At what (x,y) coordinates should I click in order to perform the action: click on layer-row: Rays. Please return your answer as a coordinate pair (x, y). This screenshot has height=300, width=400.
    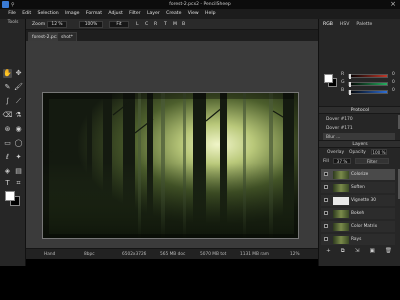
    Looking at the image, I should click on (358, 239).